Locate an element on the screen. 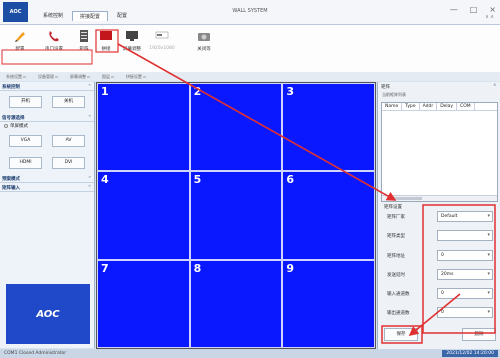 The height and width of the screenshot is (358, 500). maximize-icon: □ is located at coordinates (474, 9).